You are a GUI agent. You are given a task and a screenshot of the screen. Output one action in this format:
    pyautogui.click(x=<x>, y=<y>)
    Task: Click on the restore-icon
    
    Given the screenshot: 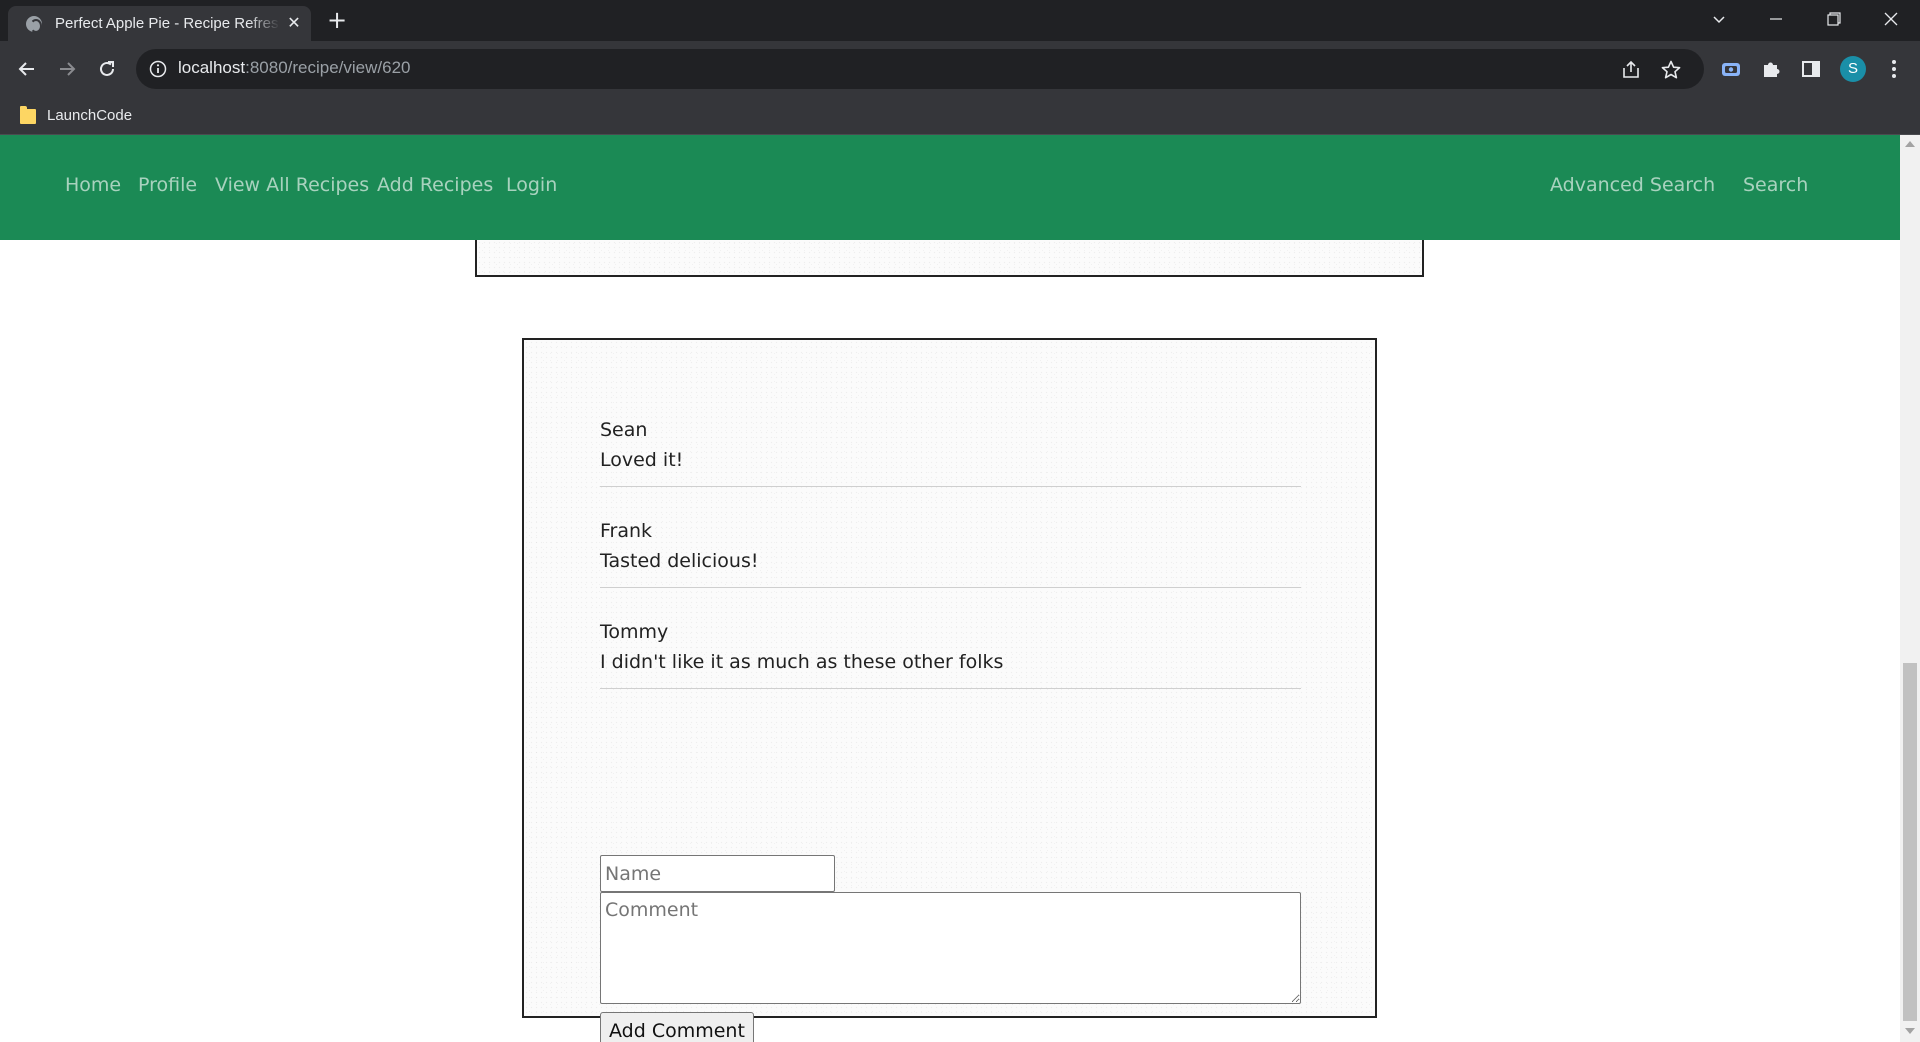 What is the action you would take?
    pyautogui.click(x=1834, y=20)
    